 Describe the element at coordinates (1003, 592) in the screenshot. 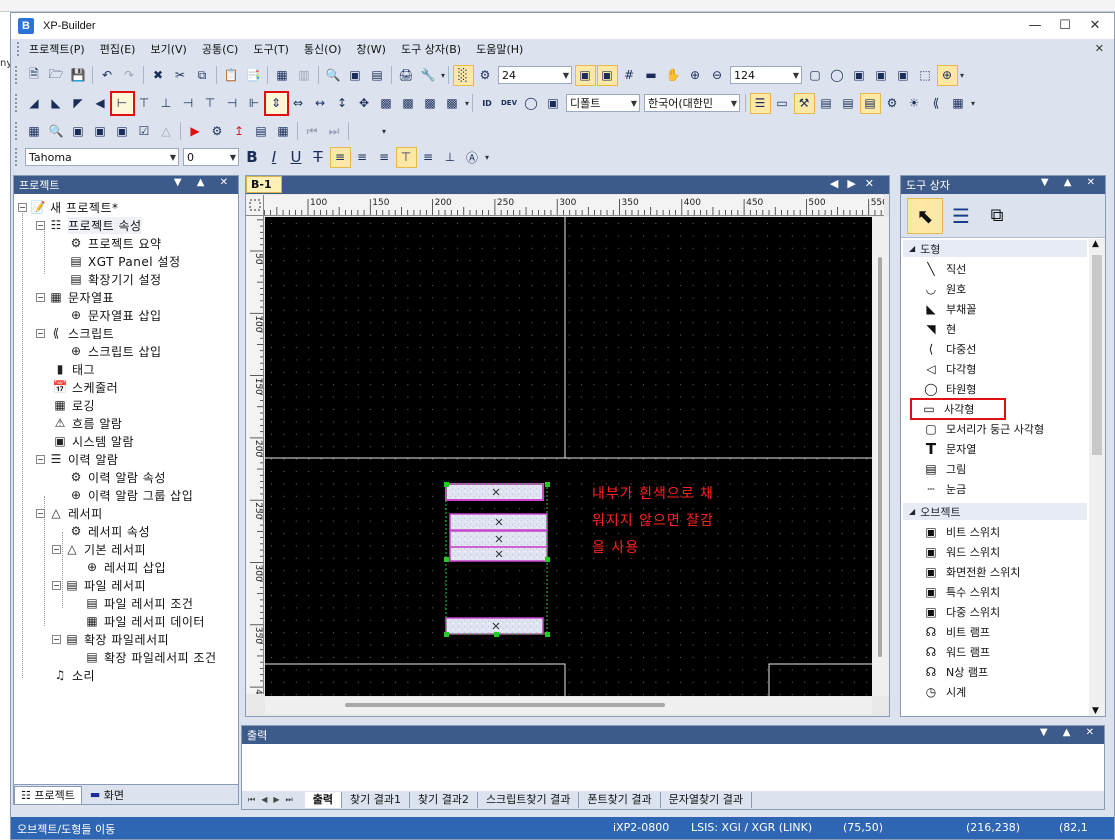

I see `toolbox-item-special-switch: ▣ 특수 스위치` at that location.